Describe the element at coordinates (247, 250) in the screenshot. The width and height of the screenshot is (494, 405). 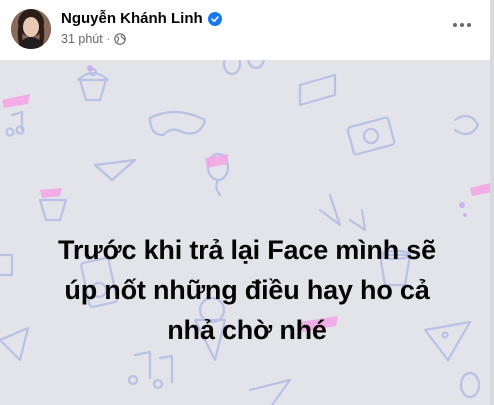
I see `post-text-line: Trước khi trả lại Face mình sẽ` at that location.